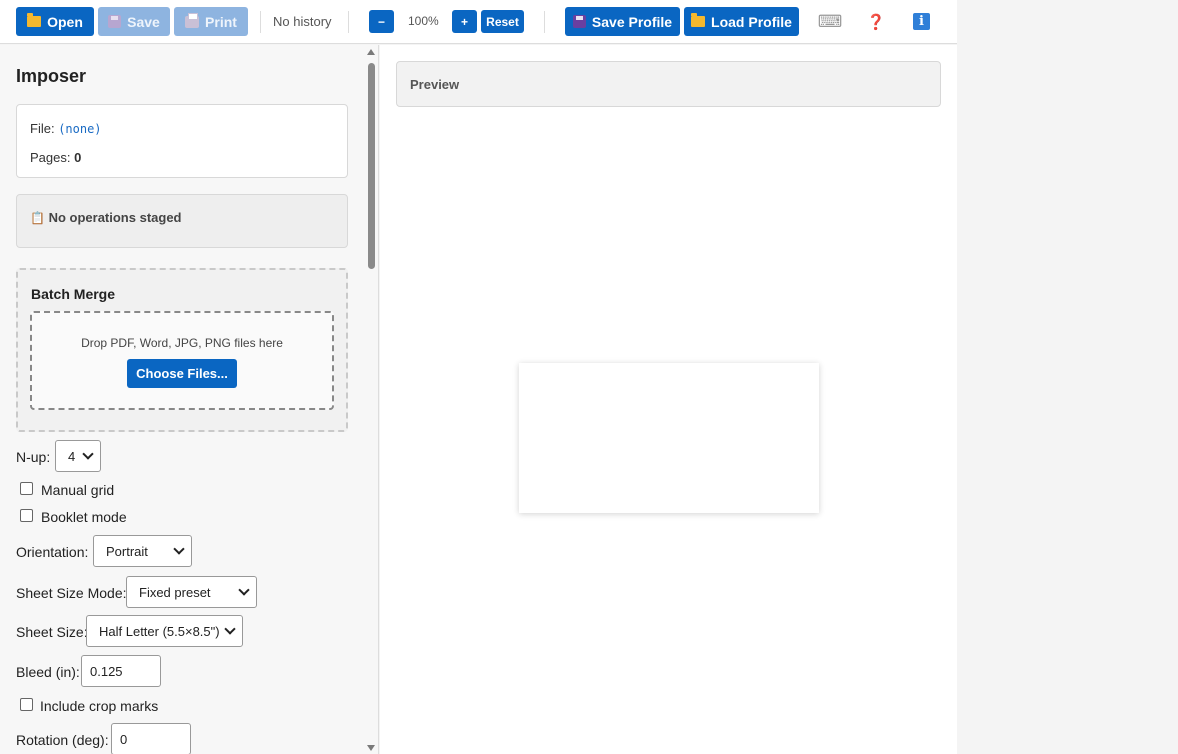 This screenshot has height=754, width=1178. I want to click on load-profile-label: Load Profile, so click(751, 21).